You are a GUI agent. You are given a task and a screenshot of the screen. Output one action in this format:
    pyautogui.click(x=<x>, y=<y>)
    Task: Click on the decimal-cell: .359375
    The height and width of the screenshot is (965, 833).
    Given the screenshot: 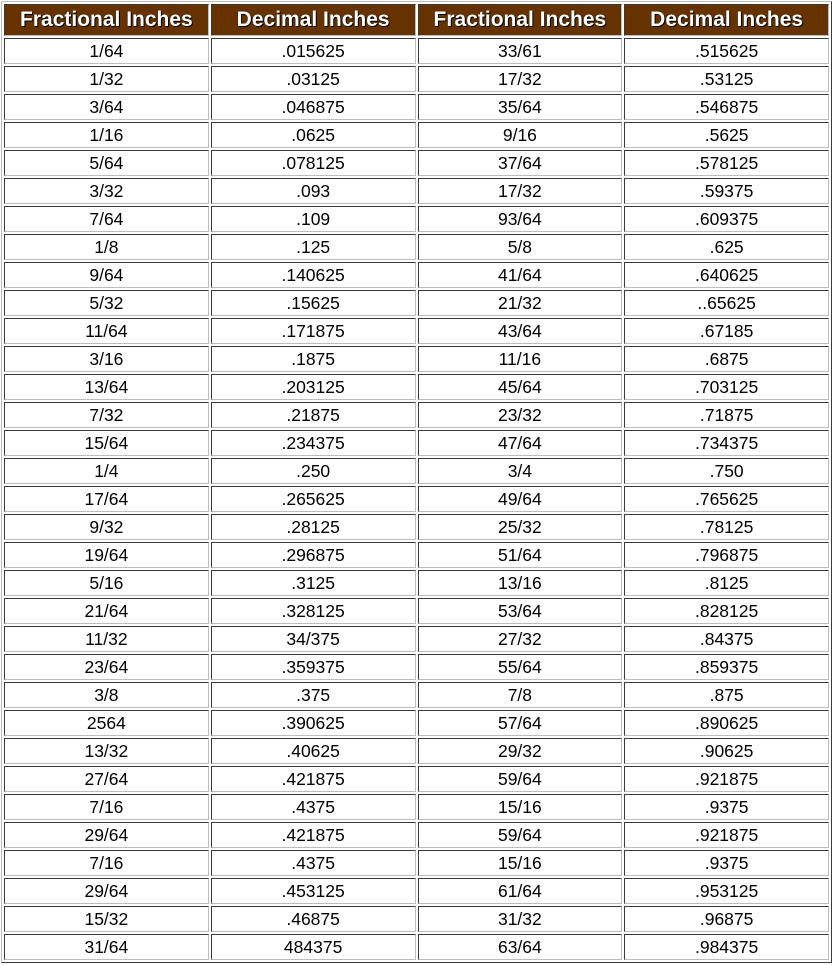 What is the action you would take?
    pyautogui.click(x=313, y=667)
    